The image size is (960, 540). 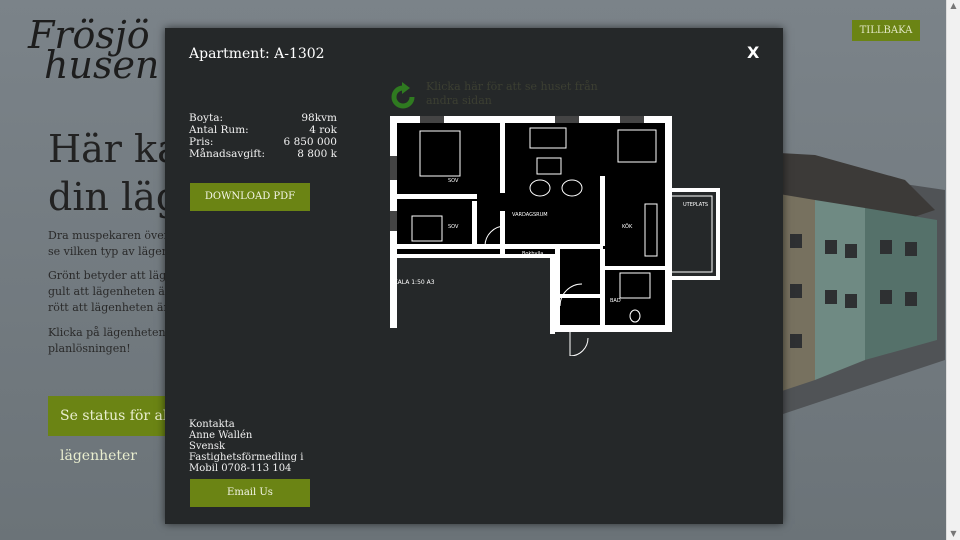 What do you see at coordinates (310, 142) in the screenshot?
I see `fact-value: 6 850 000` at bounding box center [310, 142].